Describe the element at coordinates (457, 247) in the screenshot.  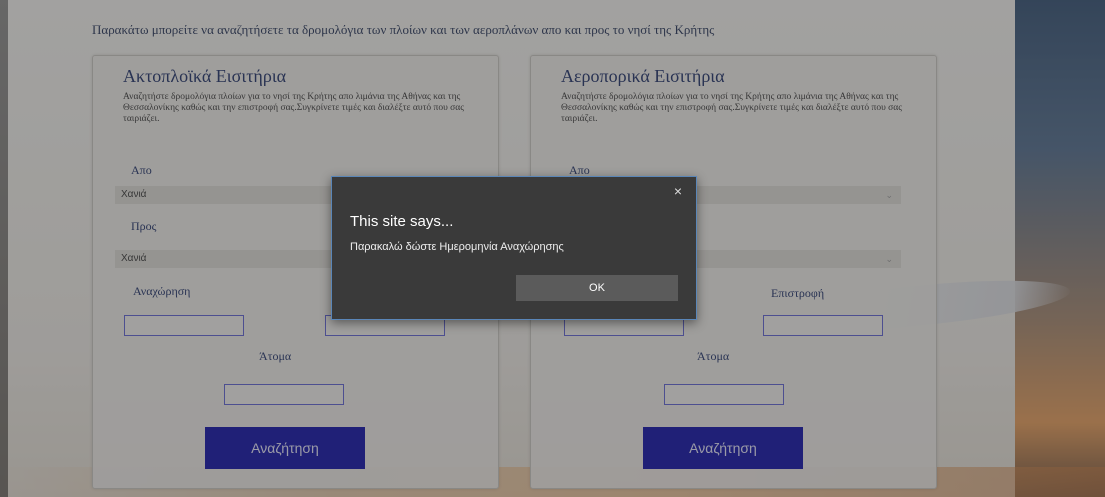
I see `dialog-message: Παρακαλώ δώστε Ημερομηνία Αναχώρησης` at that location.